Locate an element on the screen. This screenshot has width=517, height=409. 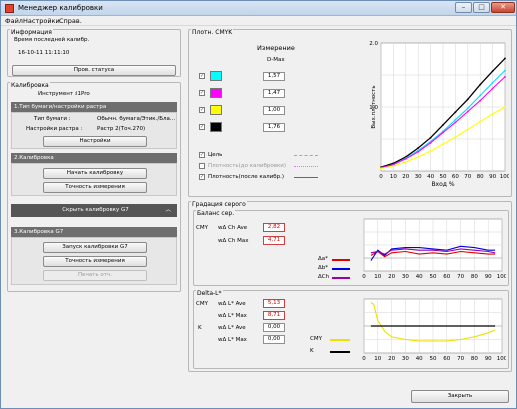
x-tick-label: 80 is located at coordinates (480, 177).